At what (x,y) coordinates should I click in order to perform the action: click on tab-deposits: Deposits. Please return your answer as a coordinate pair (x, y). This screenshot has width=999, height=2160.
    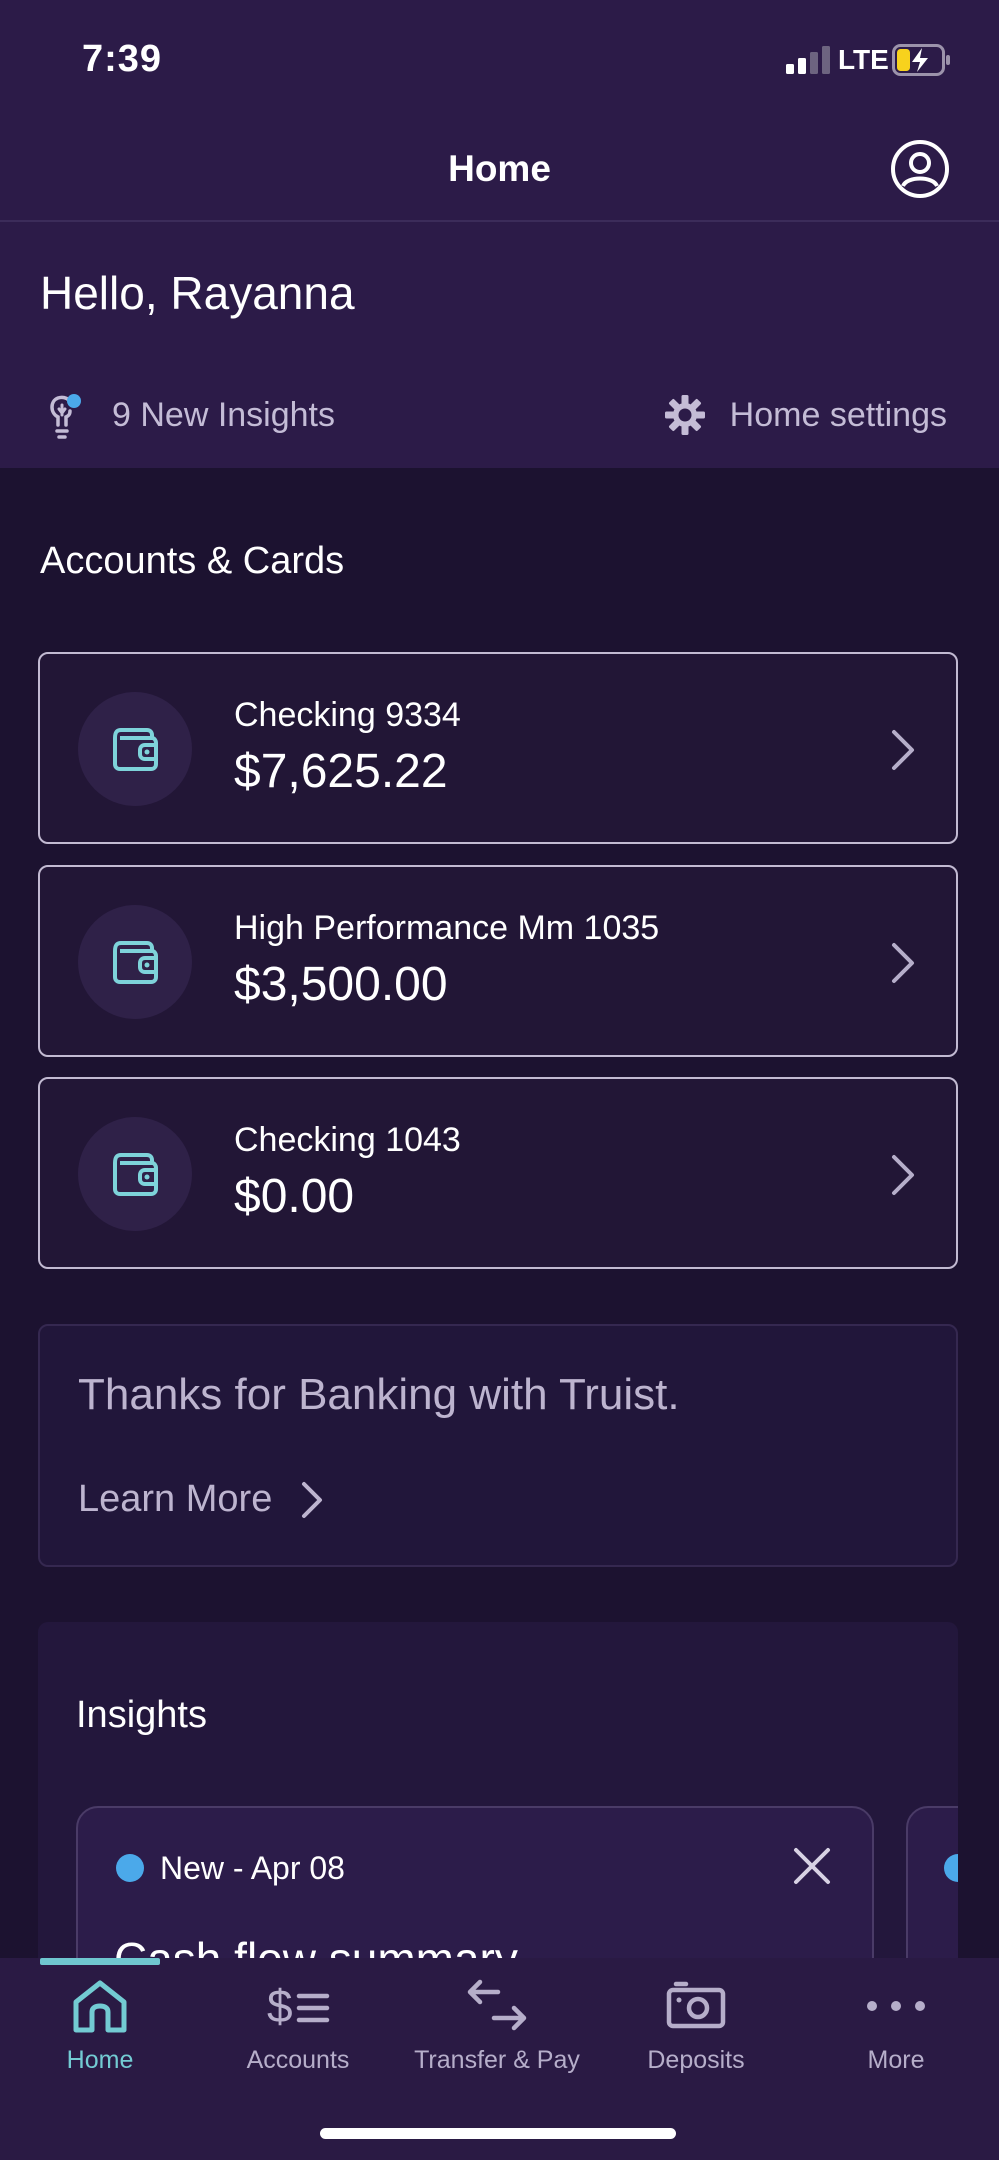
    Looking at the image, I should click on (696, 2048).